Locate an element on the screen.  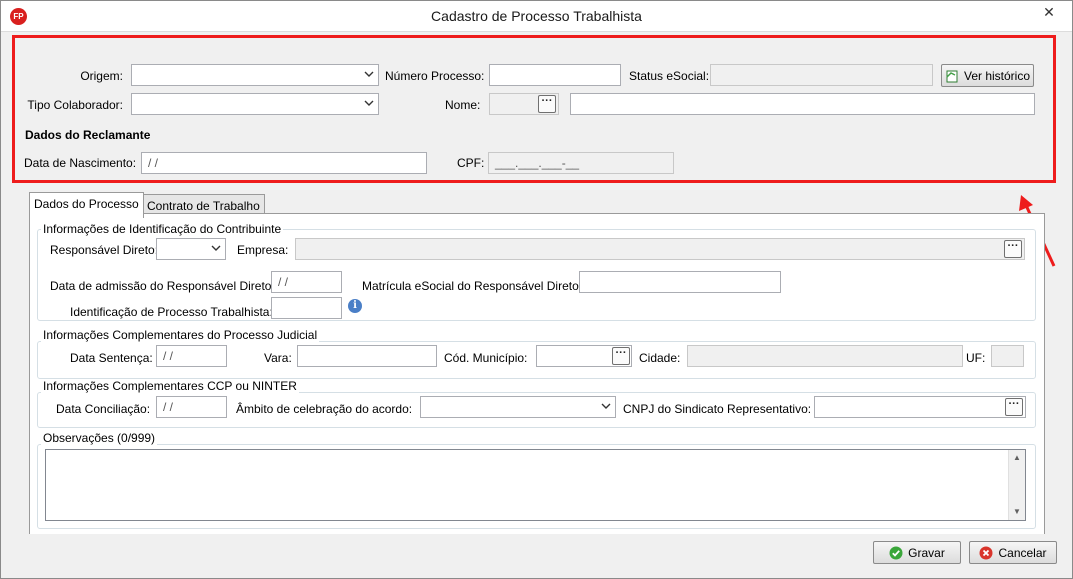
vara-label: Vara: is located at coordinates (278, 358).